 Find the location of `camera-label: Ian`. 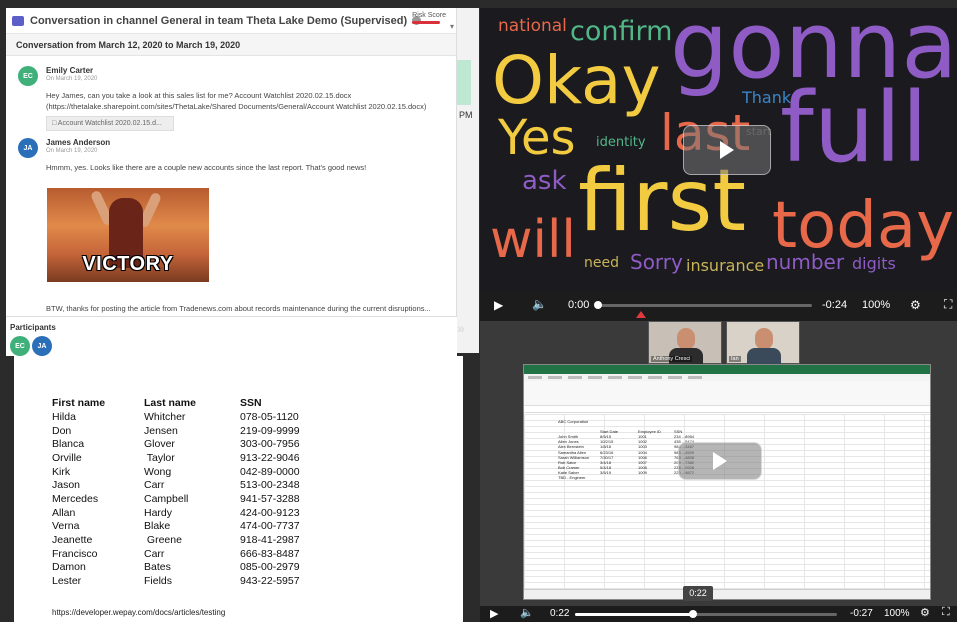

camera-label: Ian is located at coordinates (735, 359).